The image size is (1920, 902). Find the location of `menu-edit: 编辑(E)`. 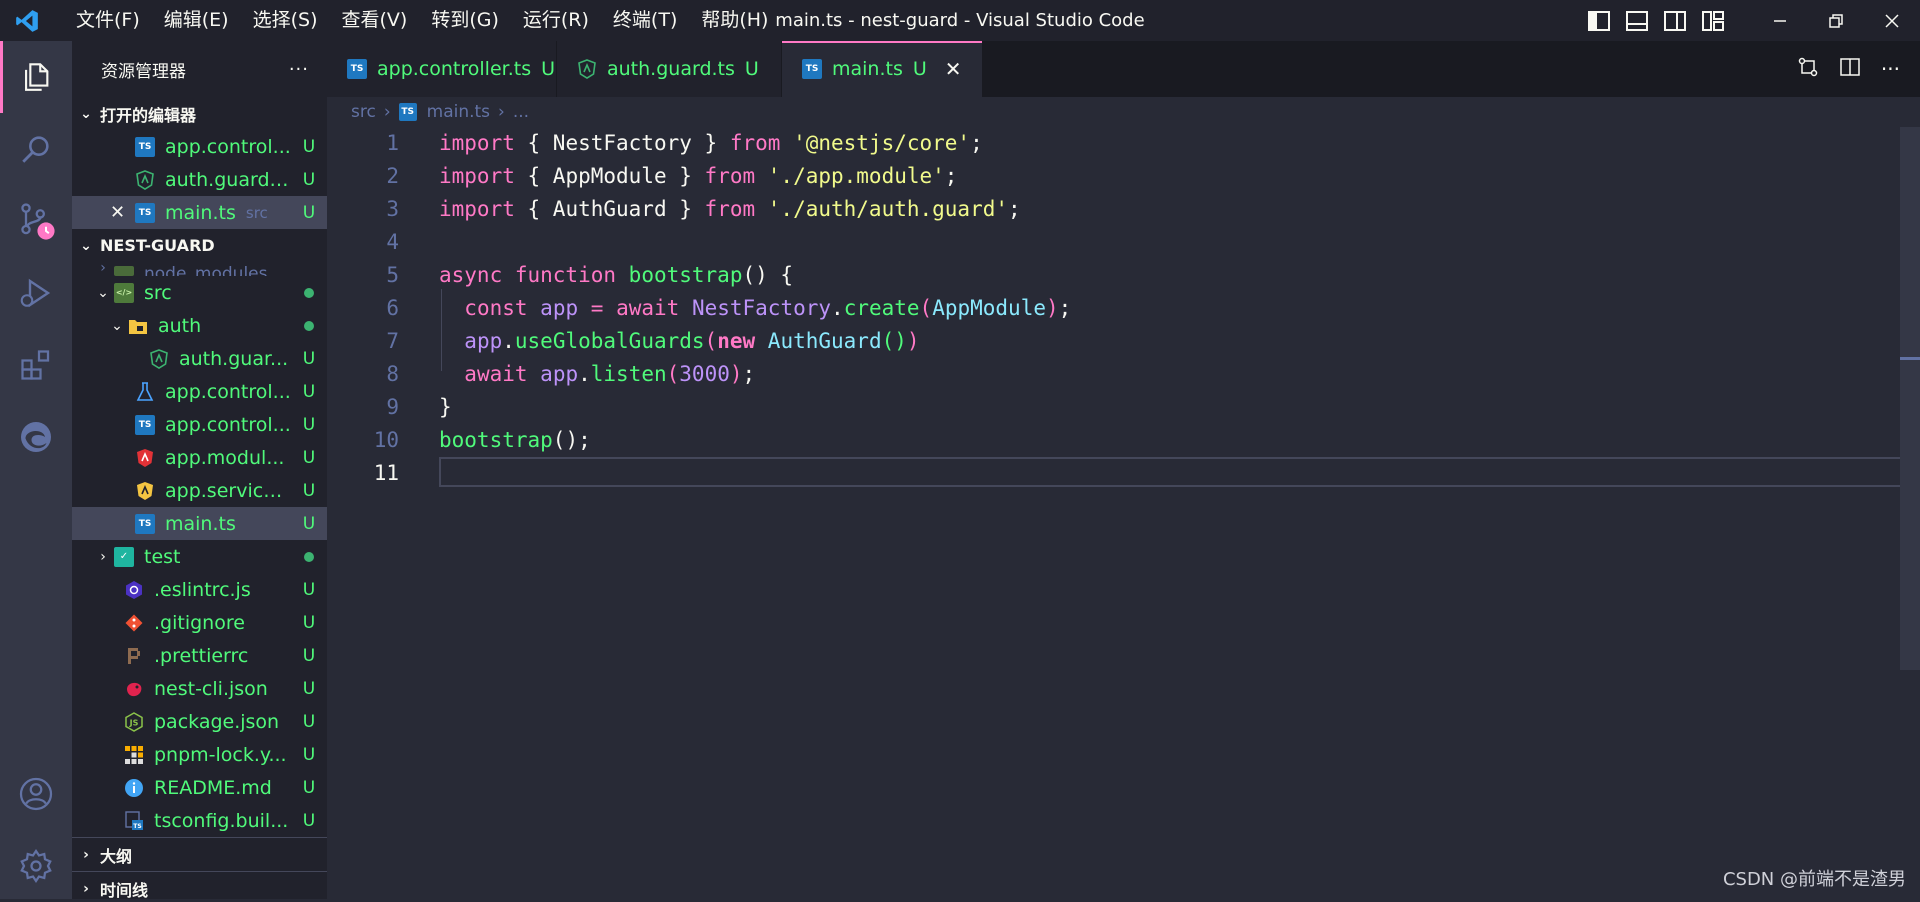

menu-edit: 编辑(E) is located at coordinates (196, 20).